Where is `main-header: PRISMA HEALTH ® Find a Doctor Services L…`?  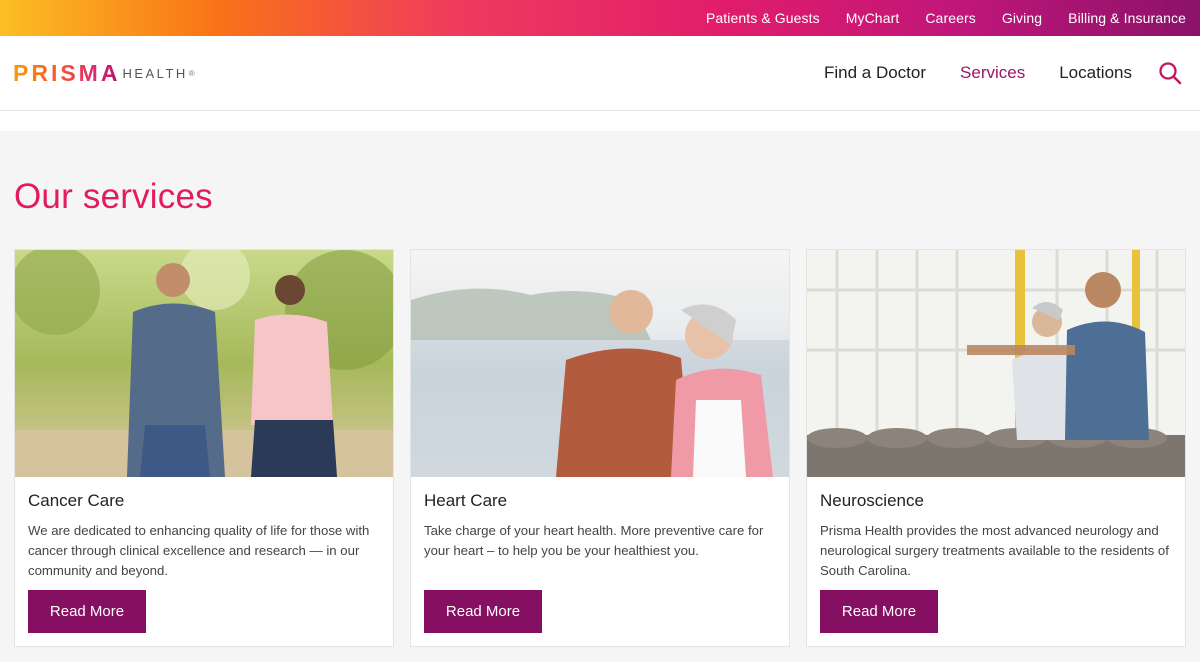
main-header: PRISMA HEALTH ® Find a Doctor Services L… is located at coordinates (600, 73).